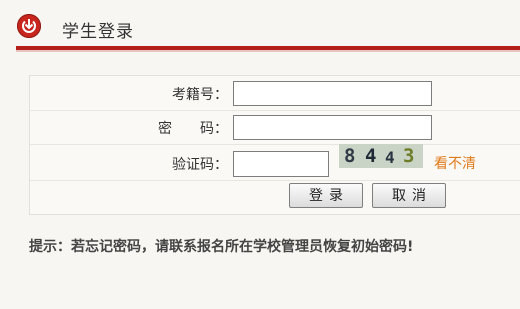 This screenshot has height=309, width=520. What do you see at coordinates (275, 197) in the screenshot?
I see `form-row-buttons` at bounding box center [275, 197].